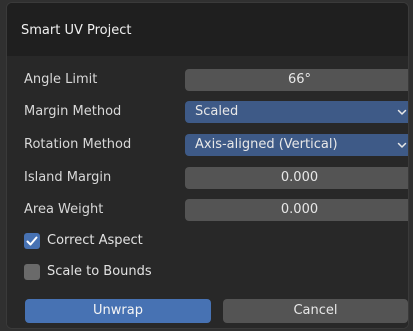  Describe the element at coordinates (296, 80) in the screenshot. I see `angle-limit-field: 66°` at that location.